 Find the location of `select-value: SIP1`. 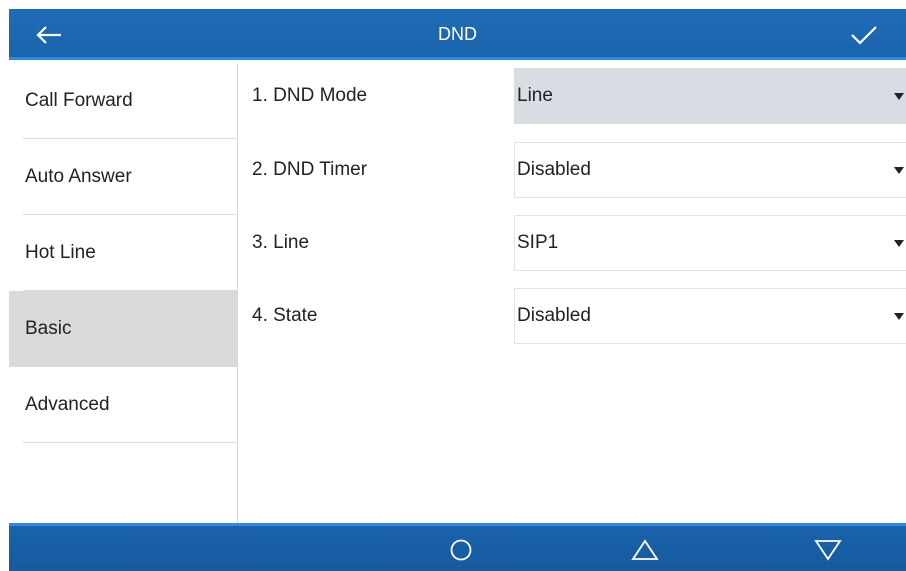

select-value: SIP1 is located at coordinates (538, 242).